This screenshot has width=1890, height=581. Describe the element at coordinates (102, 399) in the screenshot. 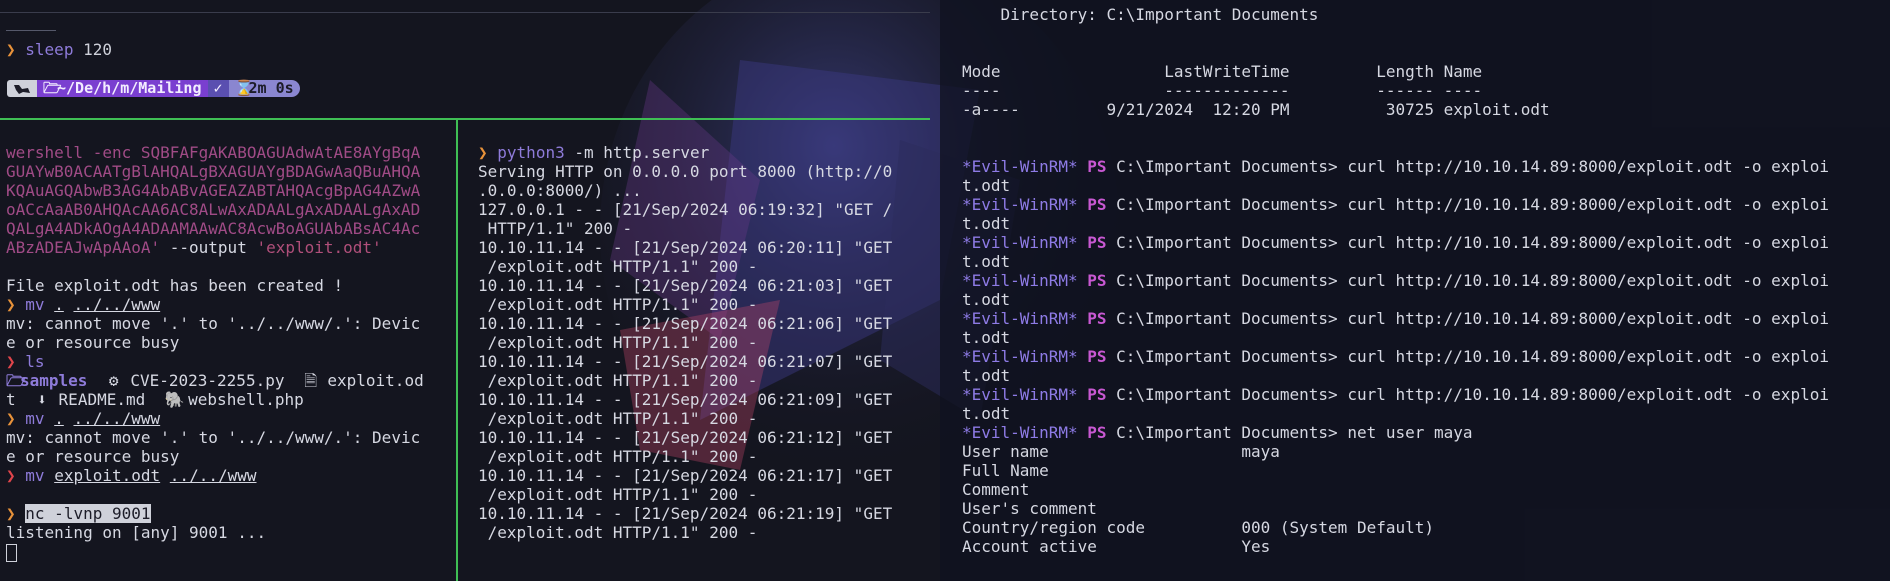

I see `file-name: README.md` at that location.